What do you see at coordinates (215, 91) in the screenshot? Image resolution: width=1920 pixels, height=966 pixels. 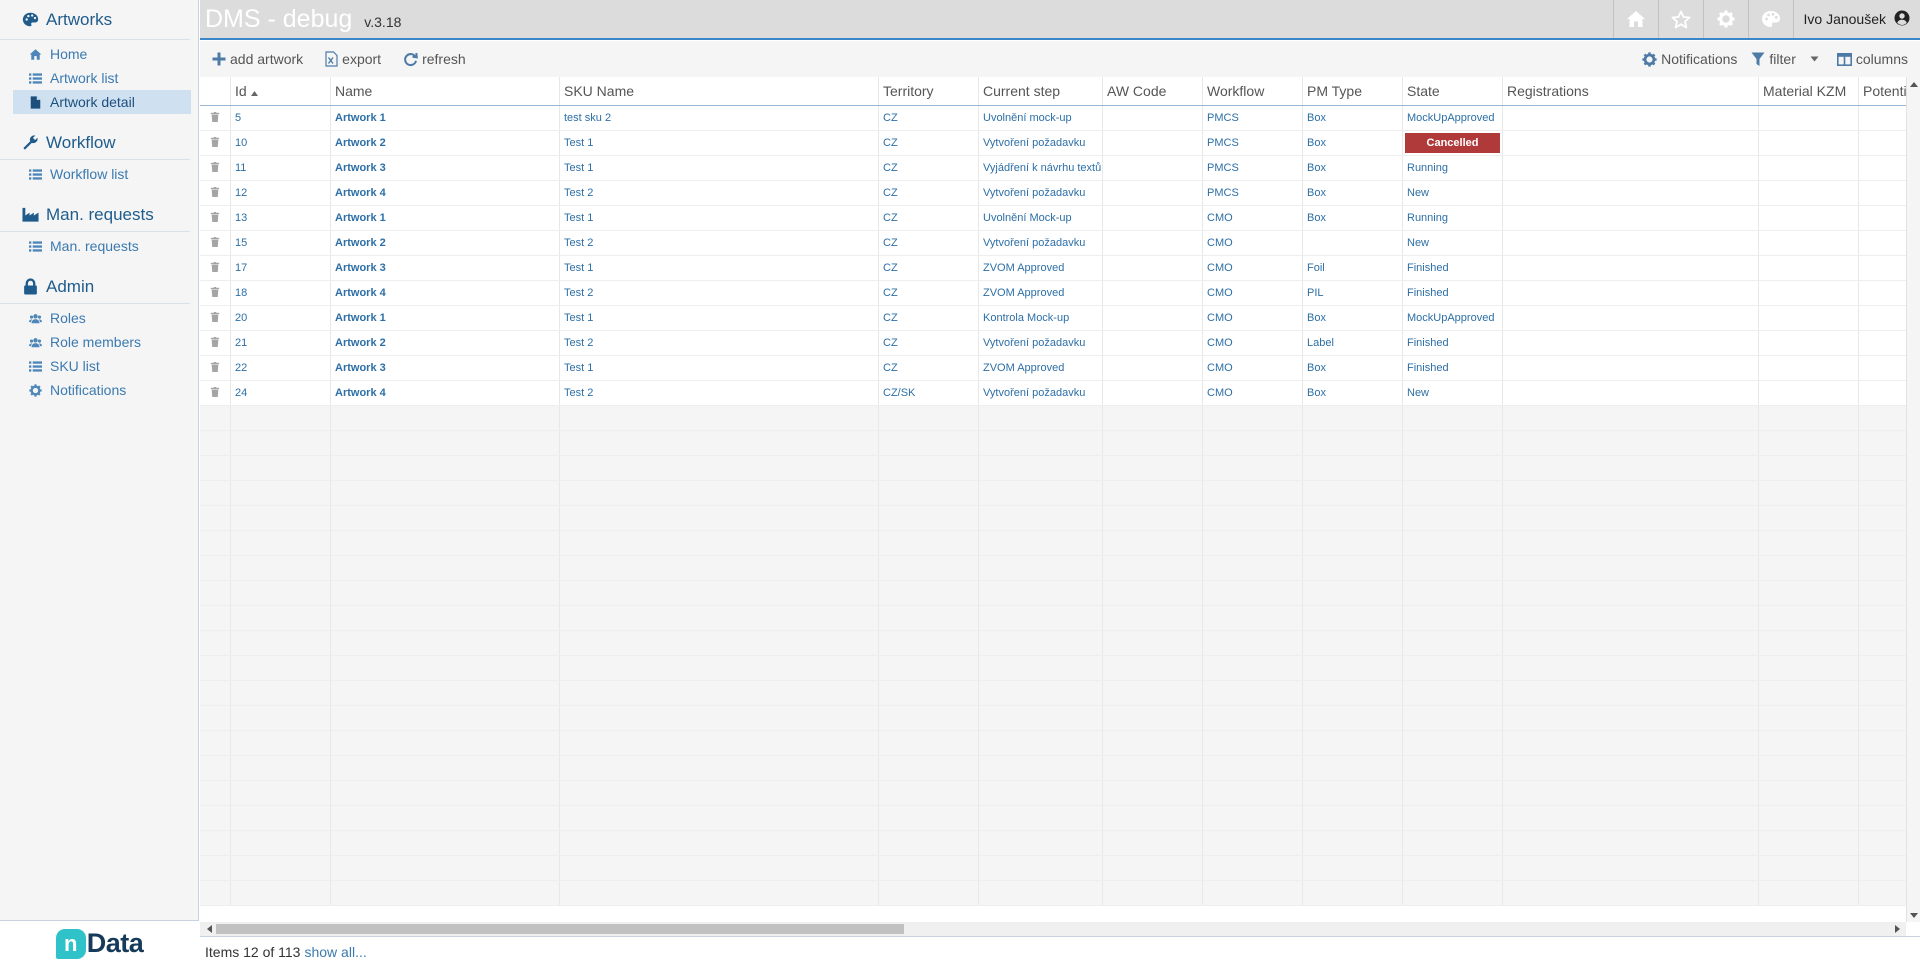 I see `column-header-actions` at bounding box center [215, 91].